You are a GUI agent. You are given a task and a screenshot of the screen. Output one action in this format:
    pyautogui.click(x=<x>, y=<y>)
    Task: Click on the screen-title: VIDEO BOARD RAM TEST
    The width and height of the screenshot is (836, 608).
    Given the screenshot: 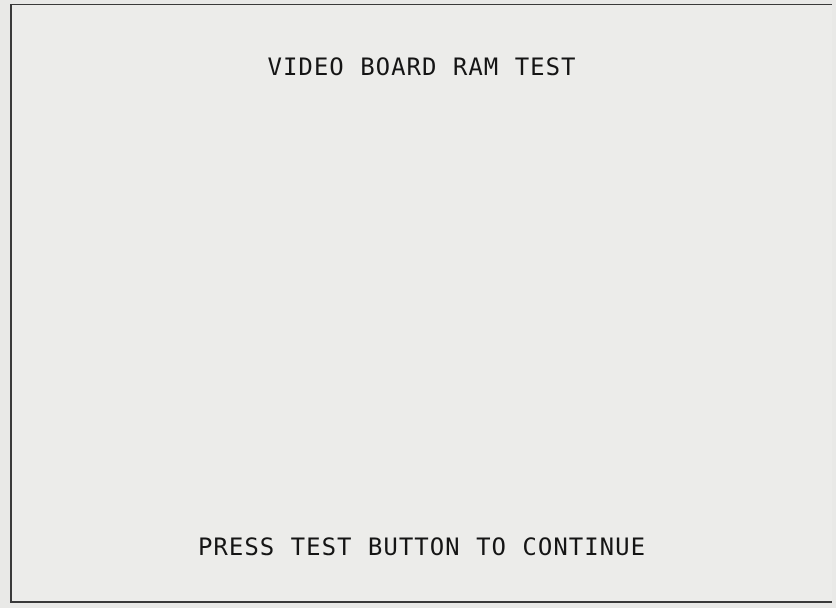 What is the action you would take?
    pyautogui.click(x=422, y=67)
    